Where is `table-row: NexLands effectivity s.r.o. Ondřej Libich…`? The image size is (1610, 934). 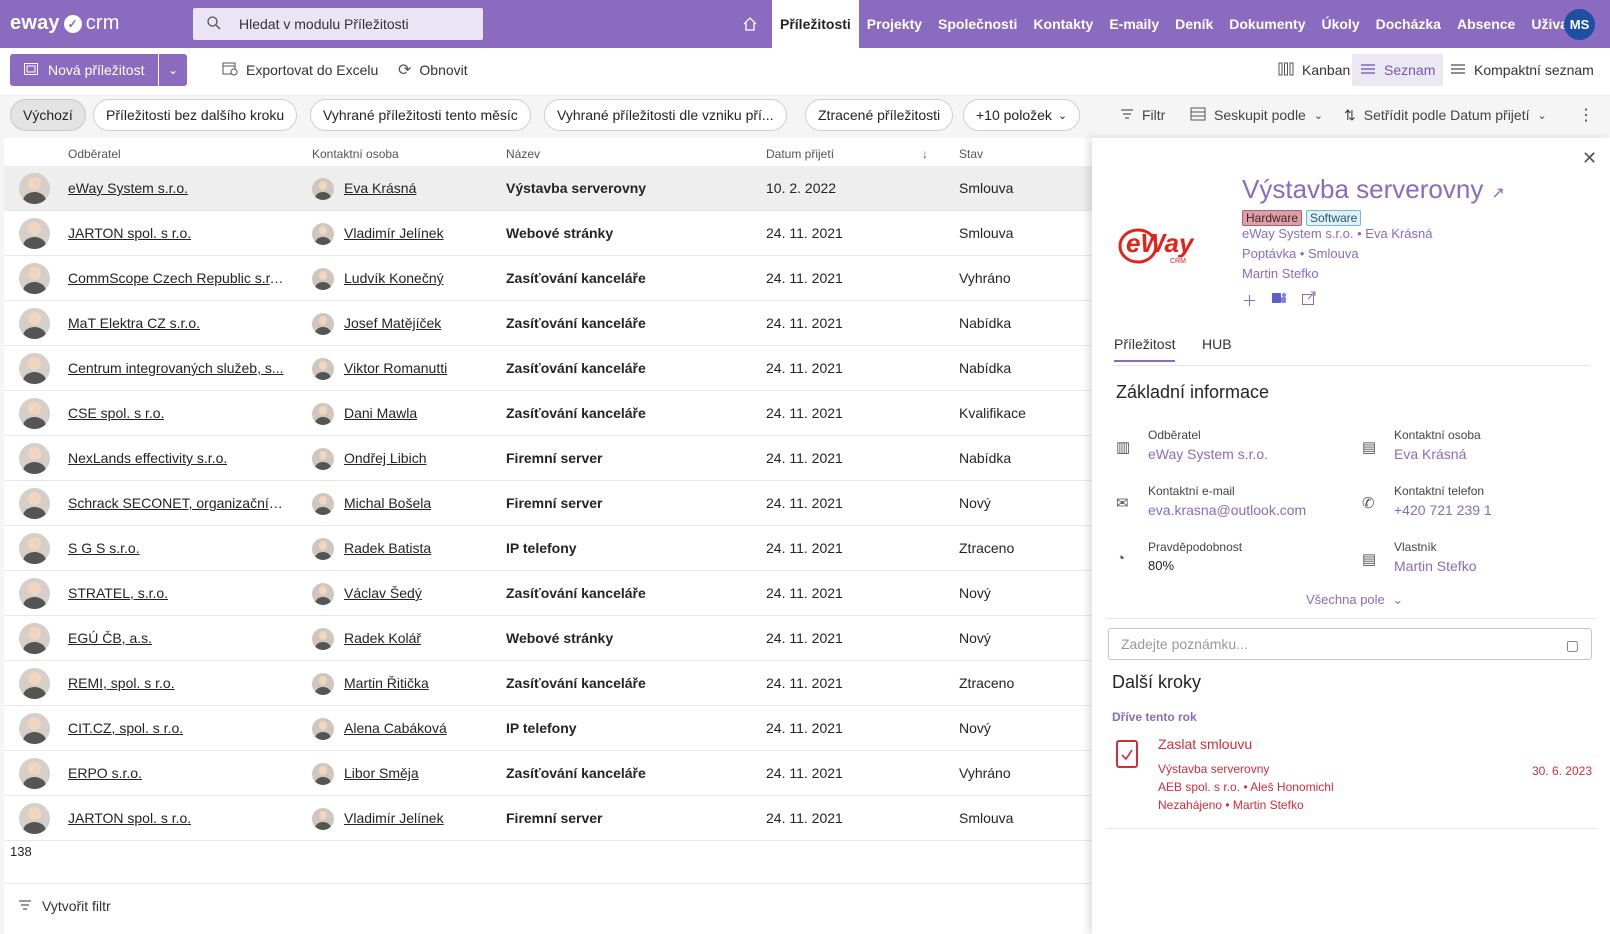 table-row: NexLands effectivity s.r.o. Ondřej Libich… is located at coordinates (548, 458).